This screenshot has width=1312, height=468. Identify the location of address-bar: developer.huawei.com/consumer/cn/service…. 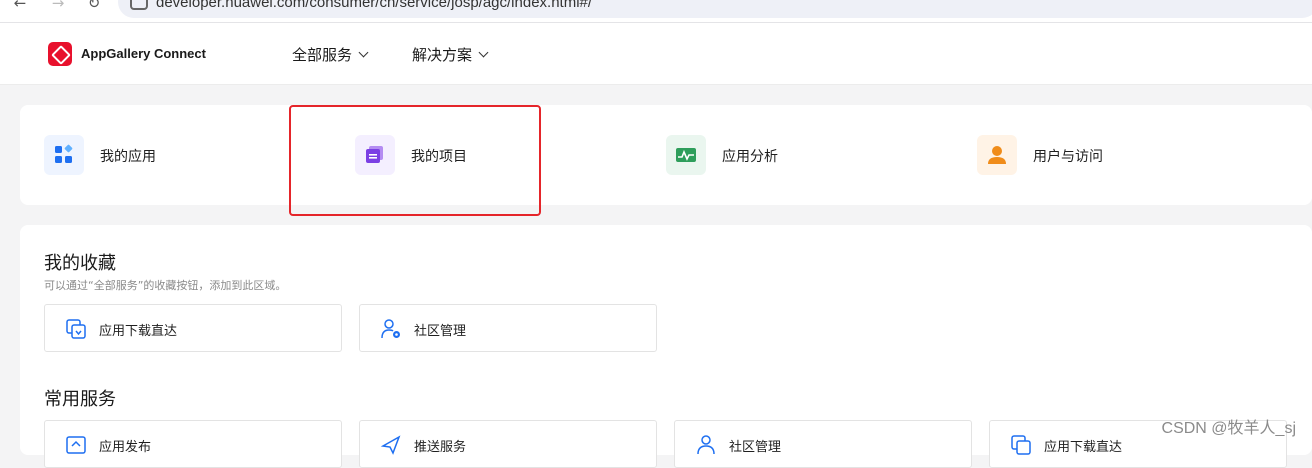
(715, 9).